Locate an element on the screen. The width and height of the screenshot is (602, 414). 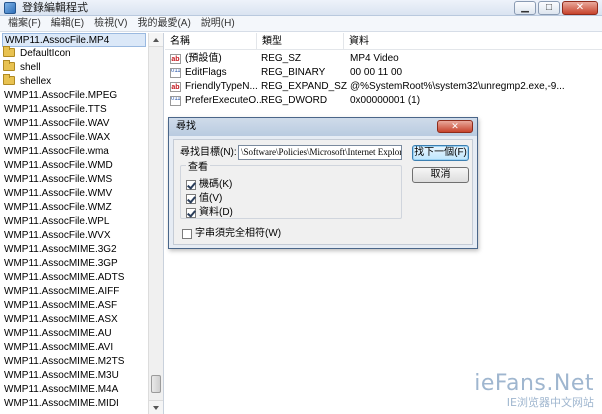
checkbox-unchecked-icon is located at coordinates (187, 234).